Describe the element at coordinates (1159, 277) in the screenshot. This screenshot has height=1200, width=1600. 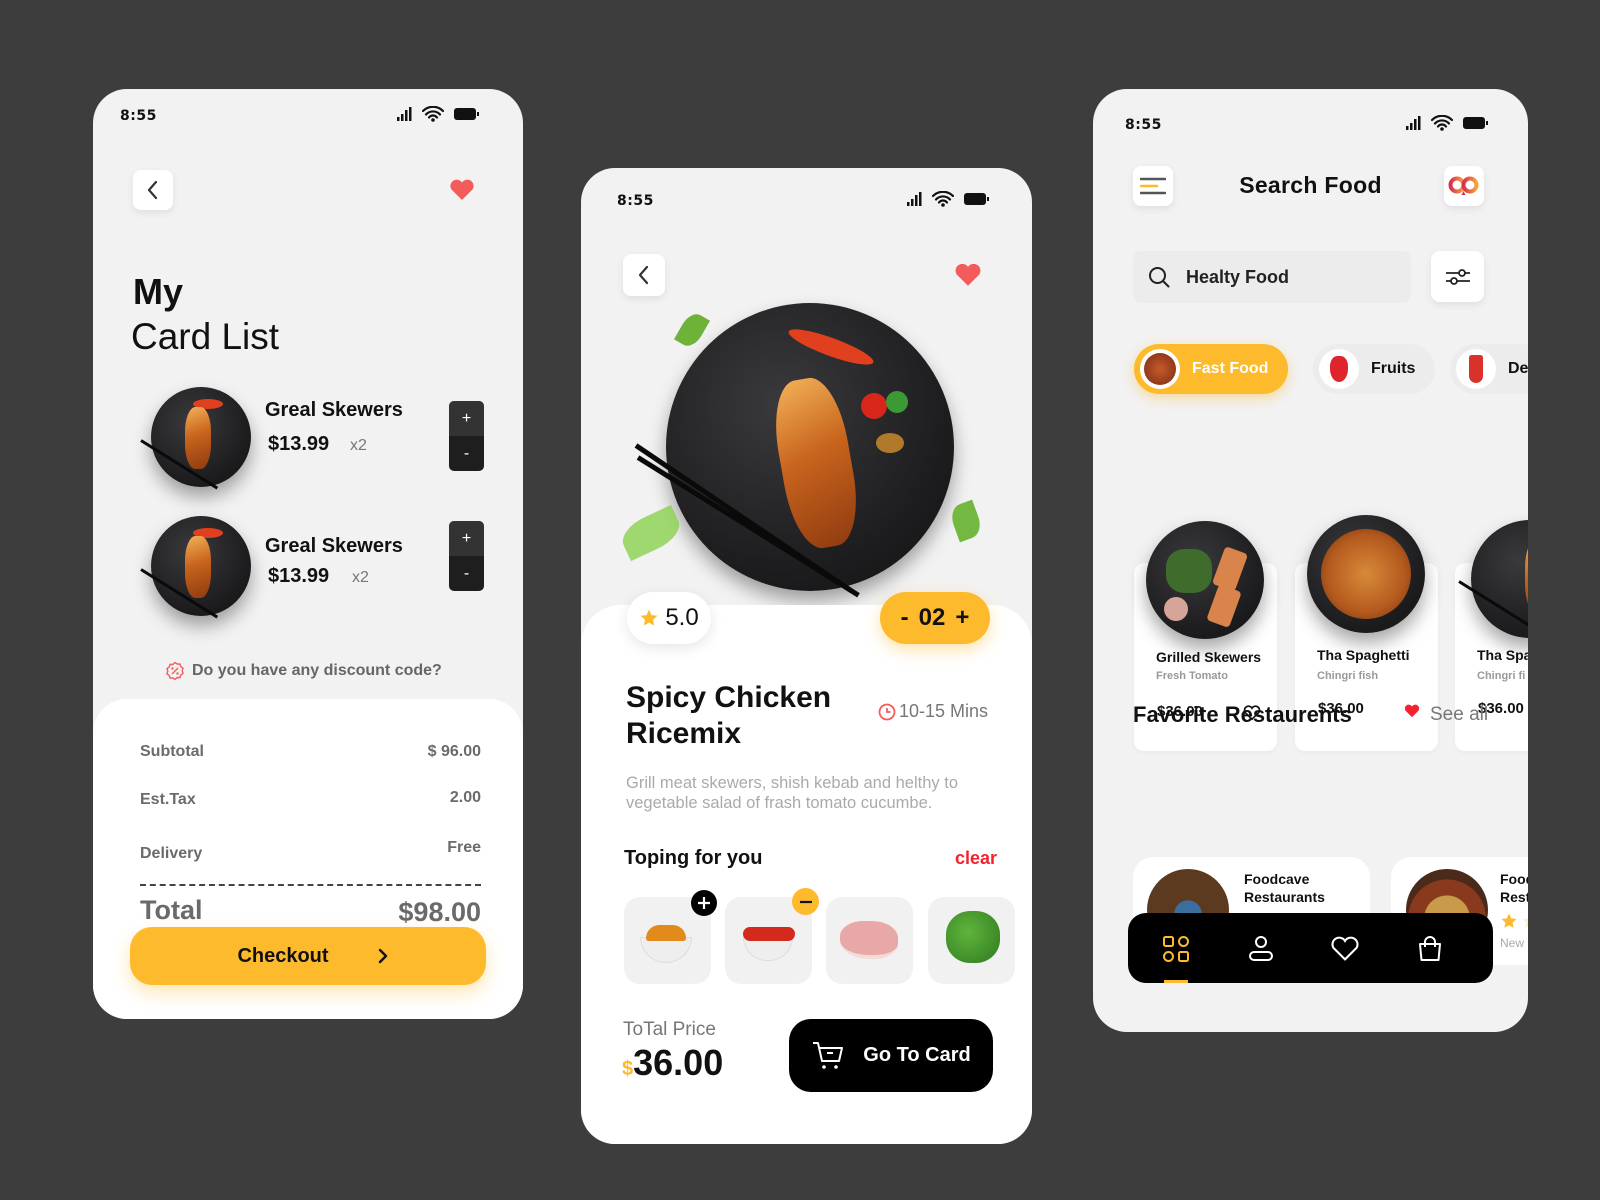
I see `search-icon` at that location.